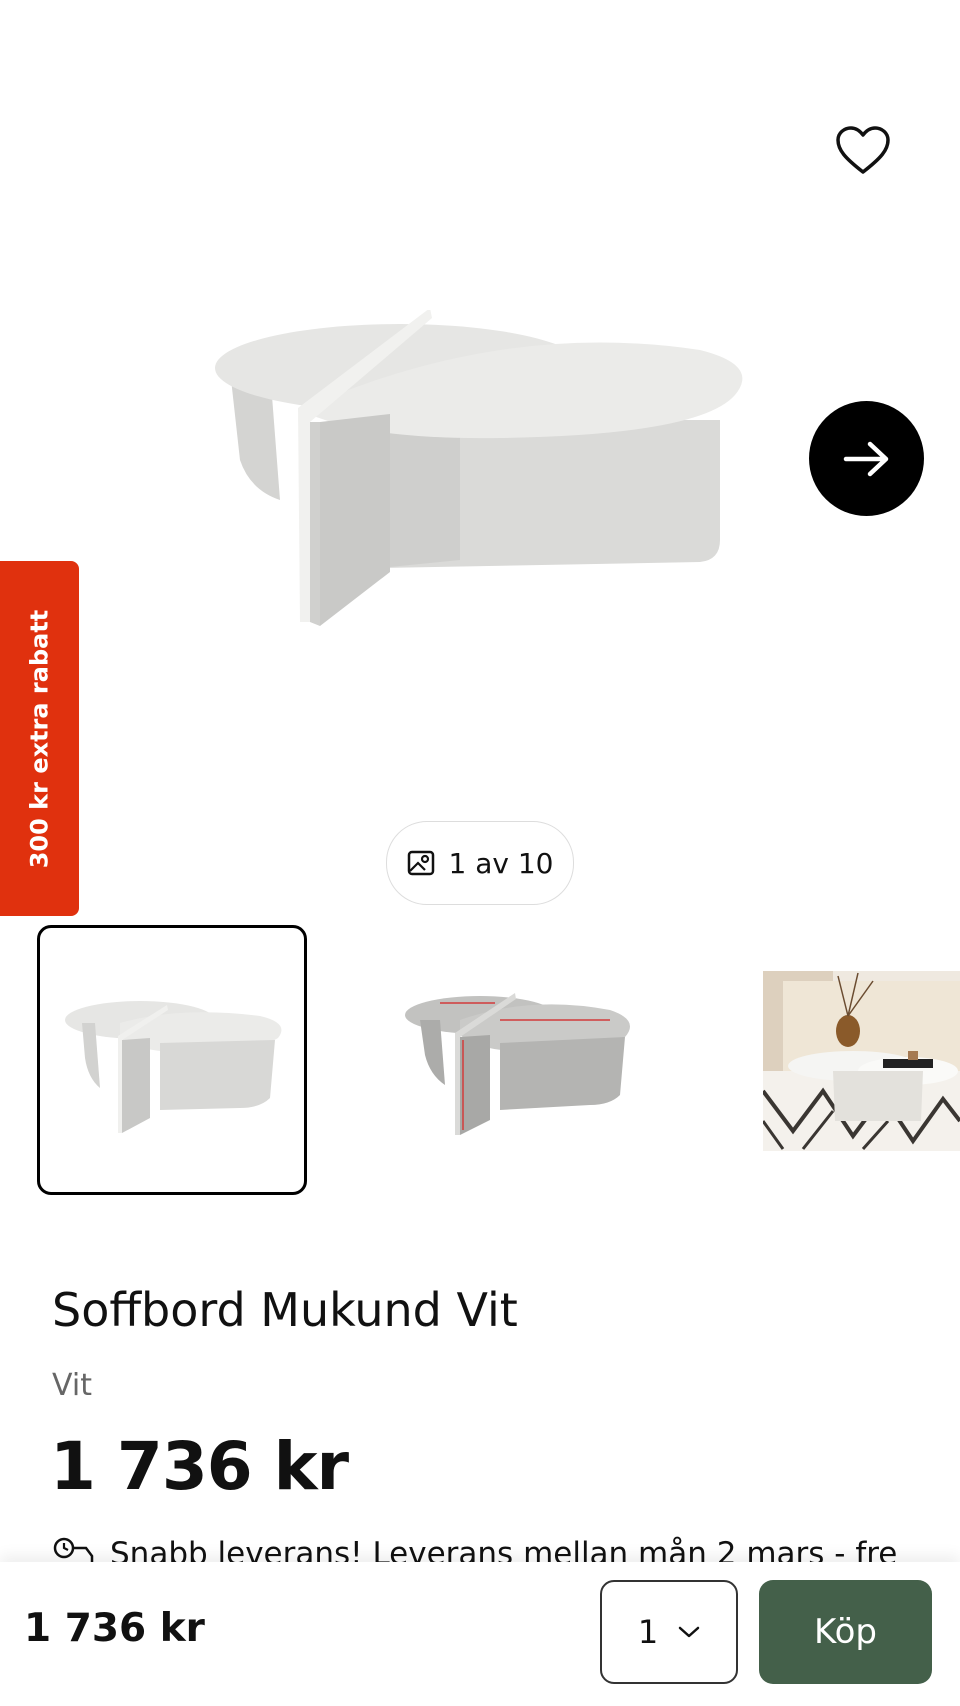  I want to click on thumbnail-dimensions, so click(535, 1052).